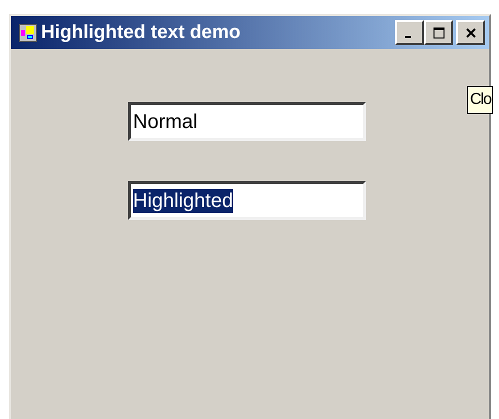 The image size is (499, 419). Describe the element at coordinates (480, 100) in the screenshot. I see `tooltip: Clo` at that location.